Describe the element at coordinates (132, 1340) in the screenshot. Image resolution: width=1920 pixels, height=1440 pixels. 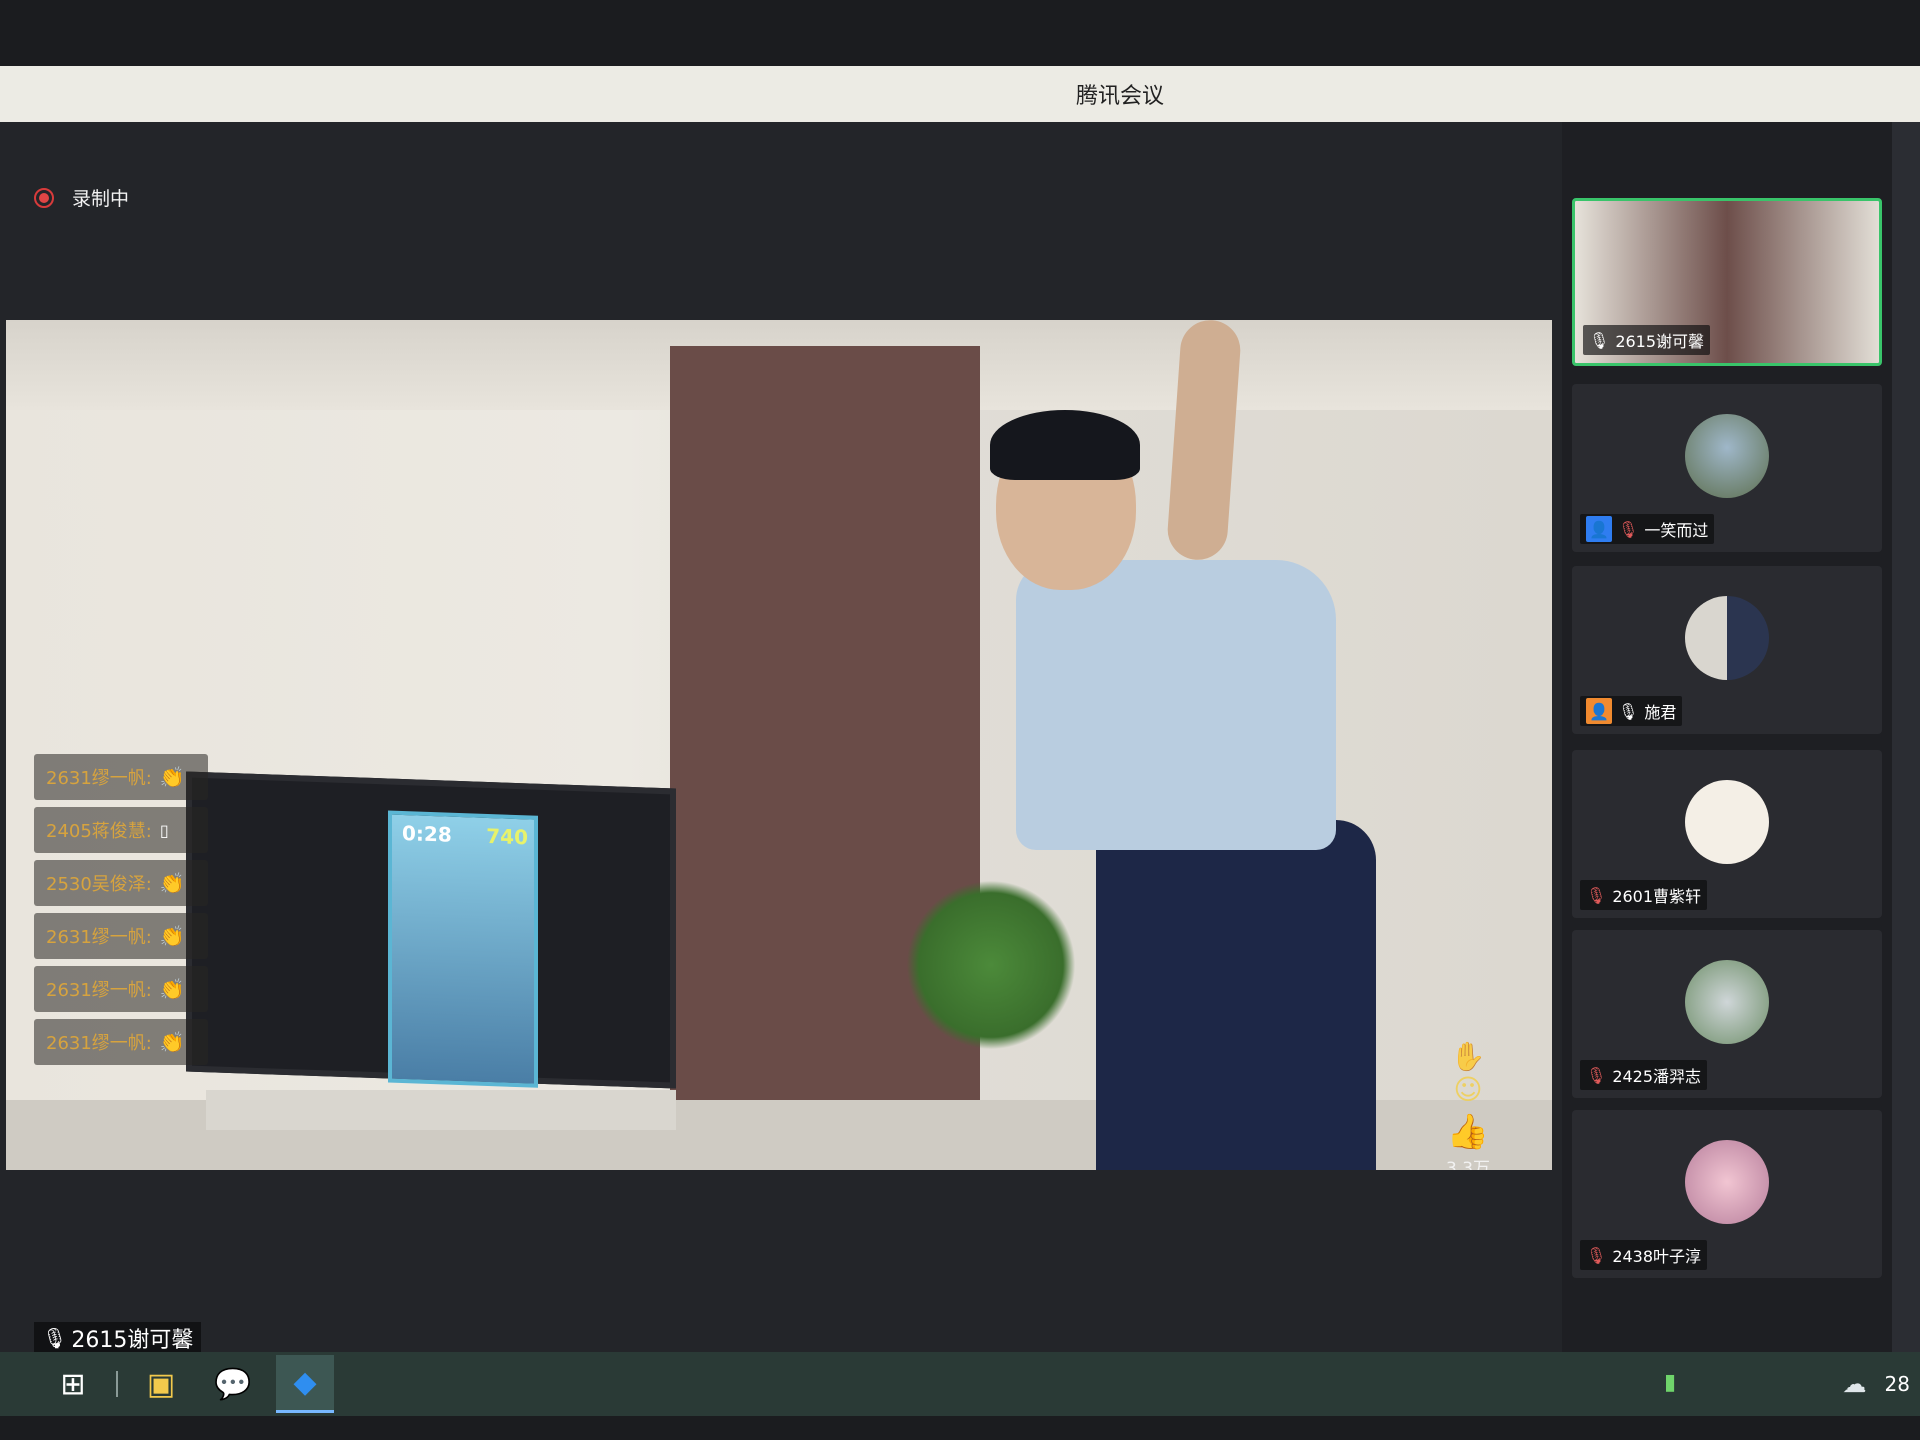
I see `active-speaker-name: 2615谢可馨` at that location.